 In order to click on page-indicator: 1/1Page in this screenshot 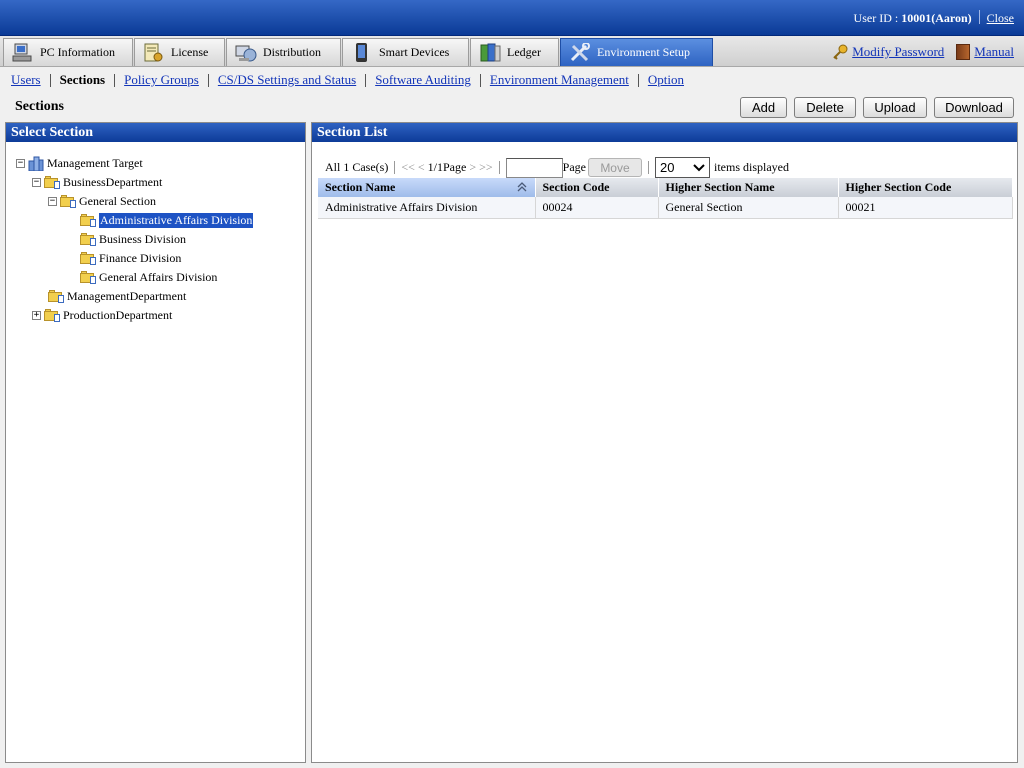, I will do `click(447, 167)`.